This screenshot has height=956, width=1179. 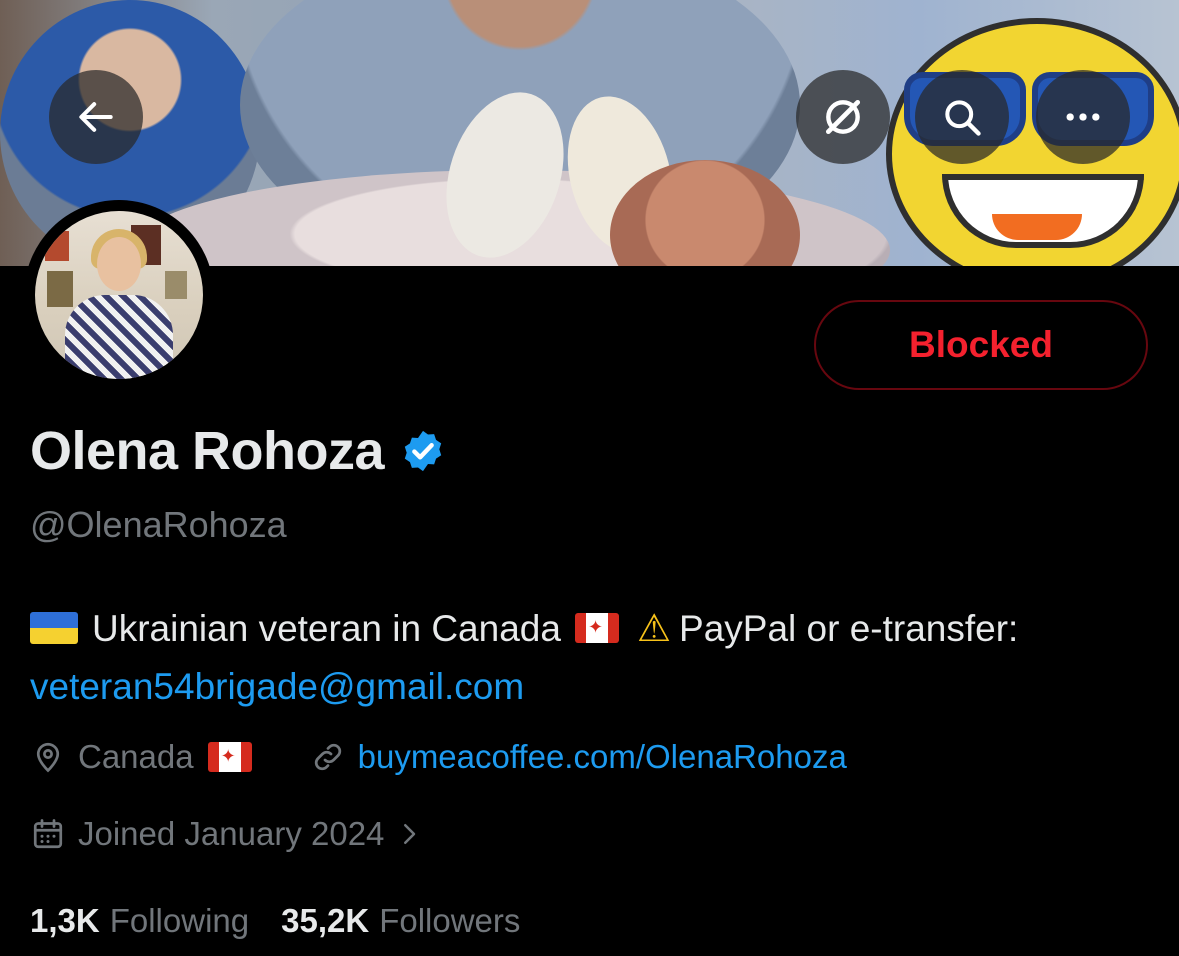 I want to click on website-row: buymeacoffee.com/OlenaRohoza, so click(x=578, y=757).